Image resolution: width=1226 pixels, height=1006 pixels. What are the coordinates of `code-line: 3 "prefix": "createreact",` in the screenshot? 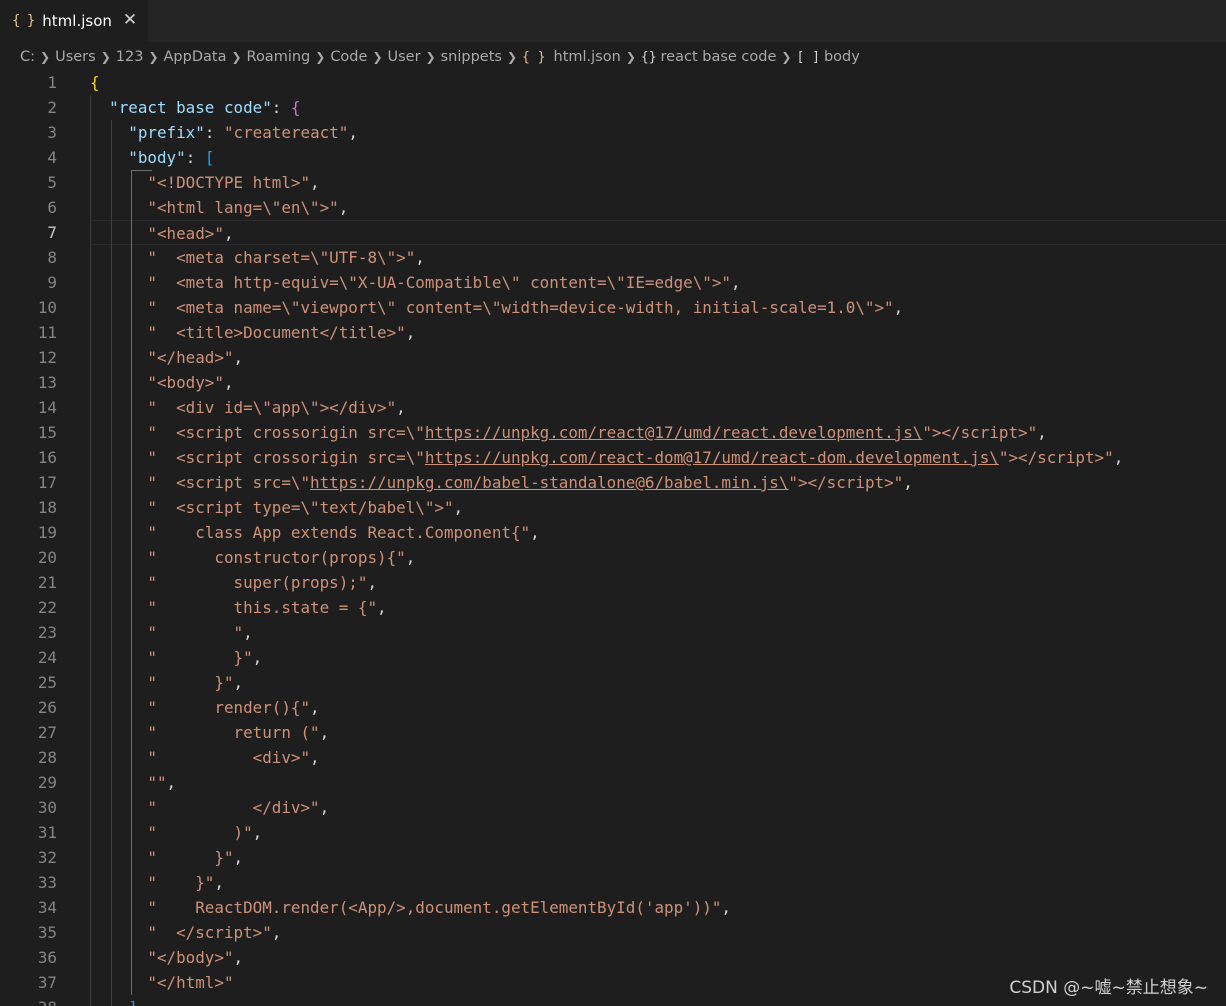 It's located at (613, 132).